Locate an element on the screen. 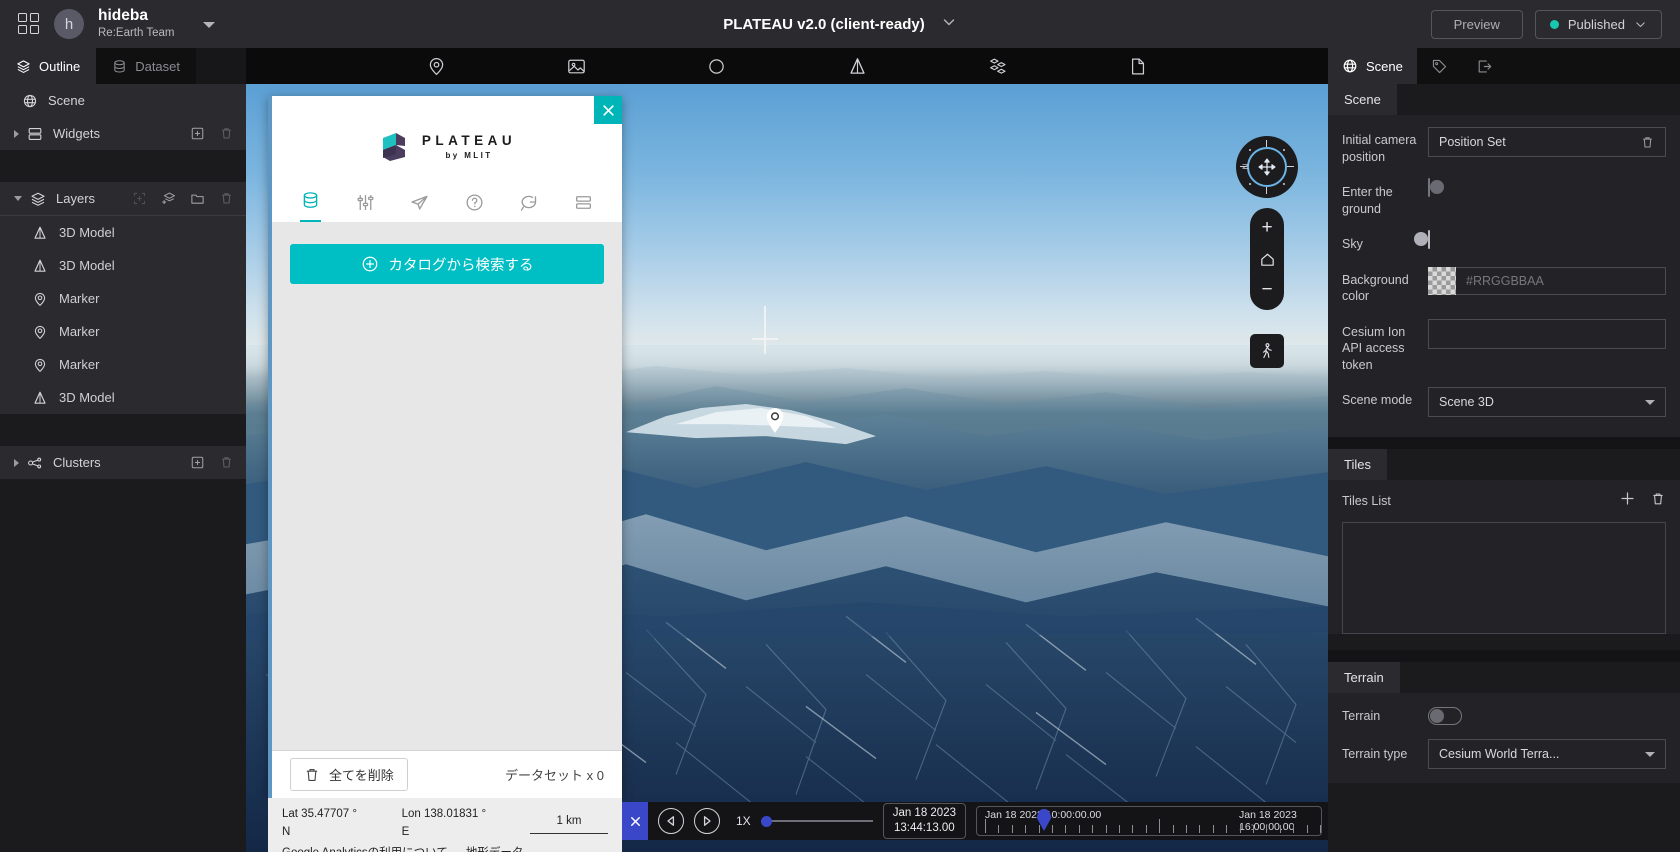  layers-collapse-triangle-icon is located at coordinates (18, 198).